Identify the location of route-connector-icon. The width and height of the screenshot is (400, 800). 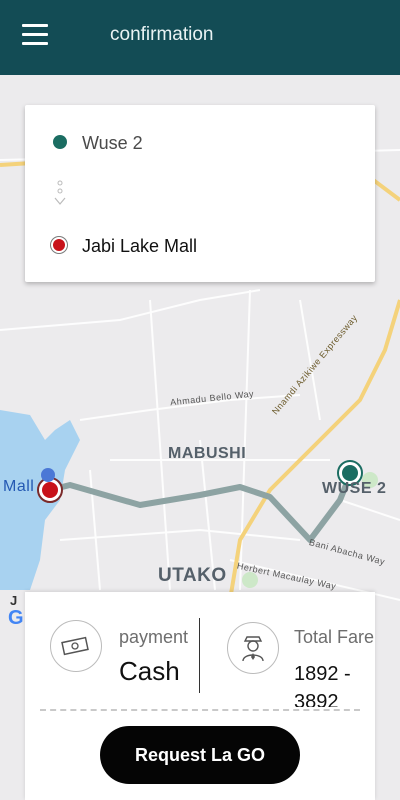
(60, 192).